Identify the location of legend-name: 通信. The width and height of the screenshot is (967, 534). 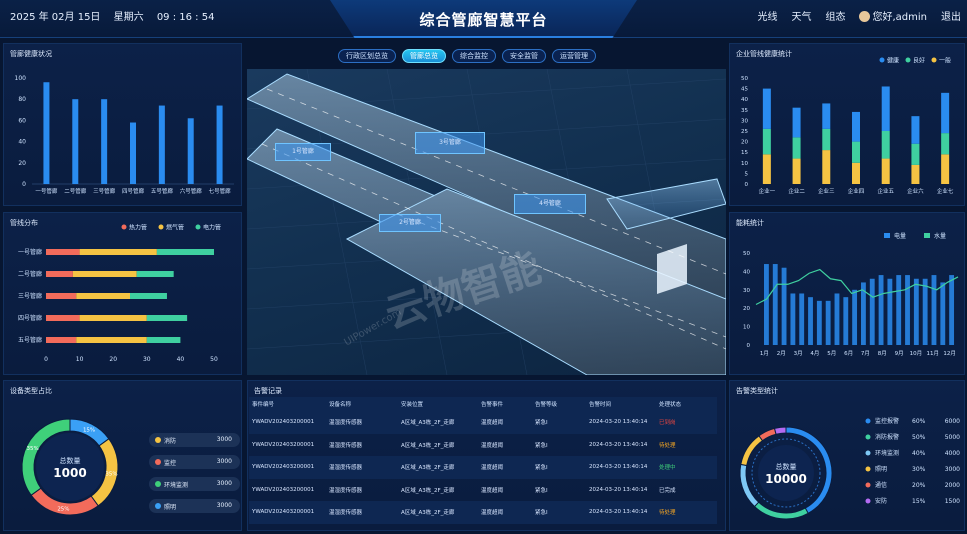
(881, 485).